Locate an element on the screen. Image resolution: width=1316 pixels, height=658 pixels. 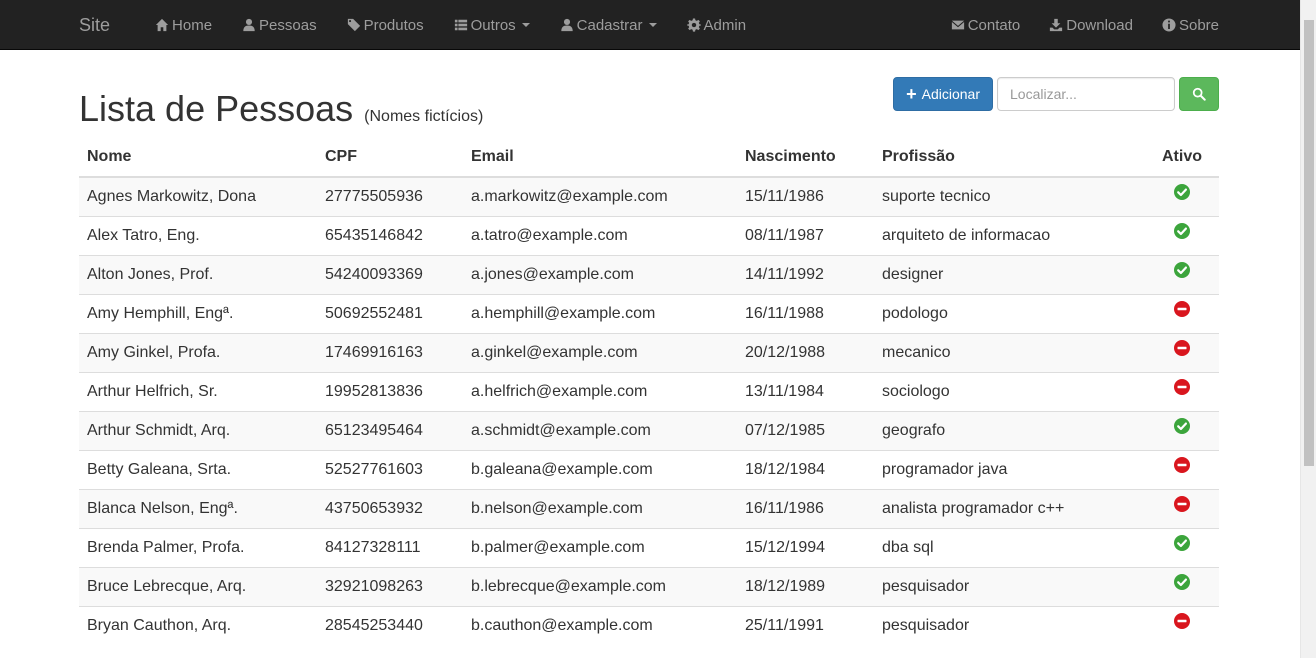
cell-nome: Bruce Lebrecque, Arq. is located at coordinates (198, 586).